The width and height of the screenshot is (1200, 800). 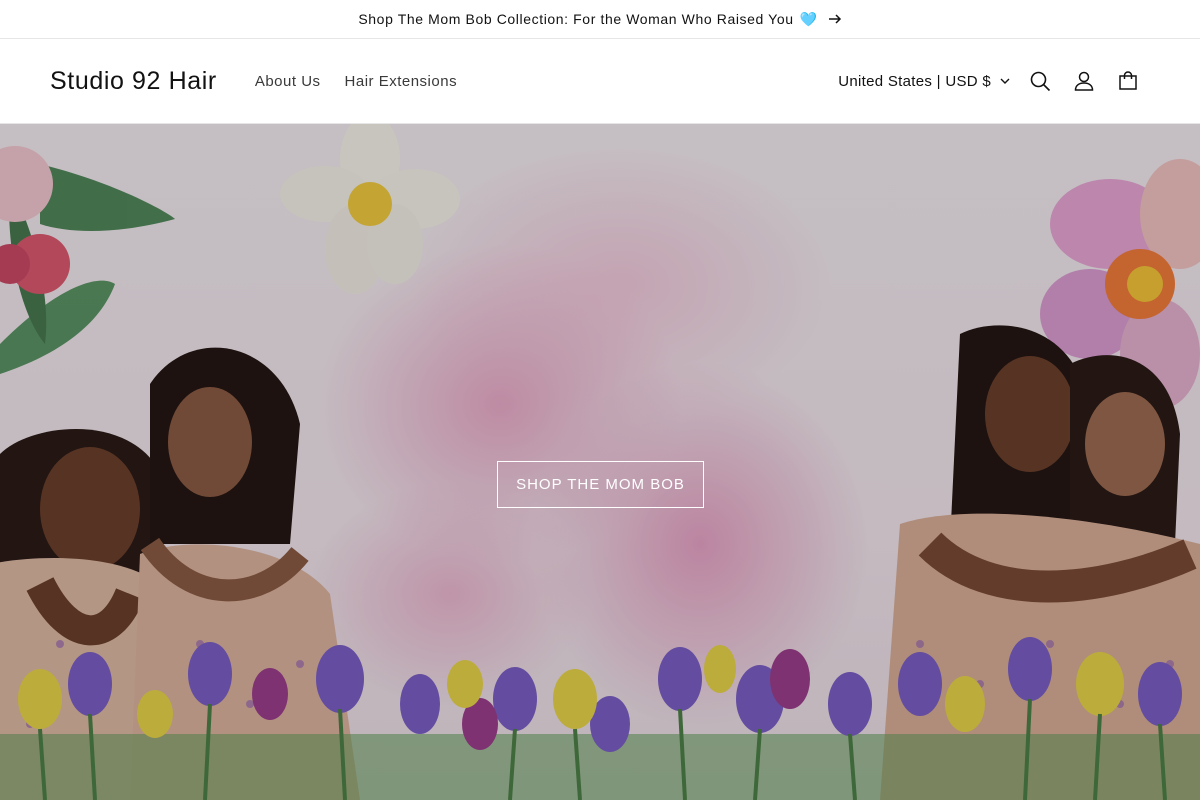 What do you see at coordinates (401, 81) in the screenshot?
I see `nav-hair-extensions: Hair Extensions` at bounding box center [401, 81].